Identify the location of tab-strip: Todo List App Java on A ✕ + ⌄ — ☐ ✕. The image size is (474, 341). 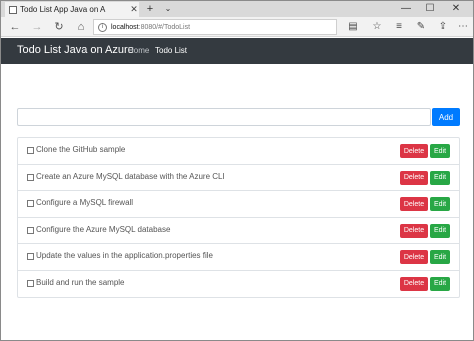
(237, 9).